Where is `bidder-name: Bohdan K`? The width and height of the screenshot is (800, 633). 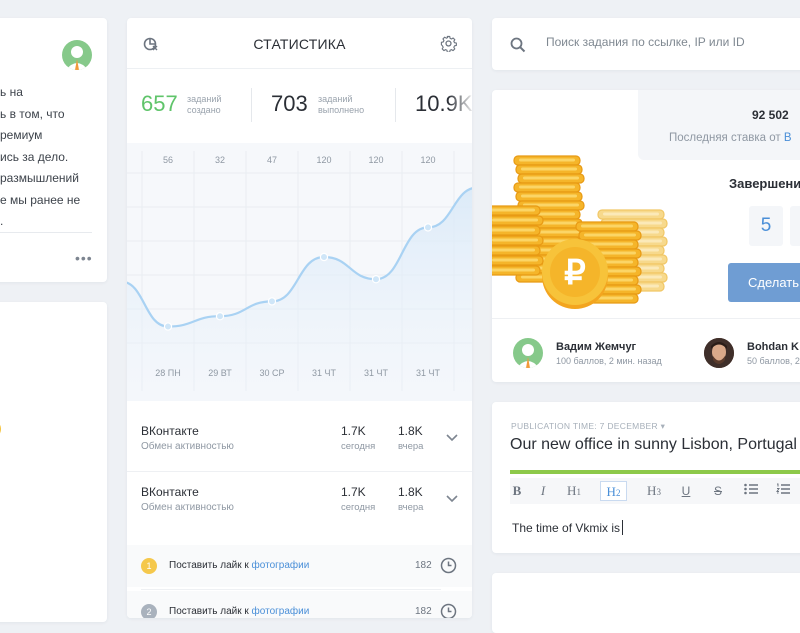 bidder-name: Bohdan K is located at coordinates (773, 347).